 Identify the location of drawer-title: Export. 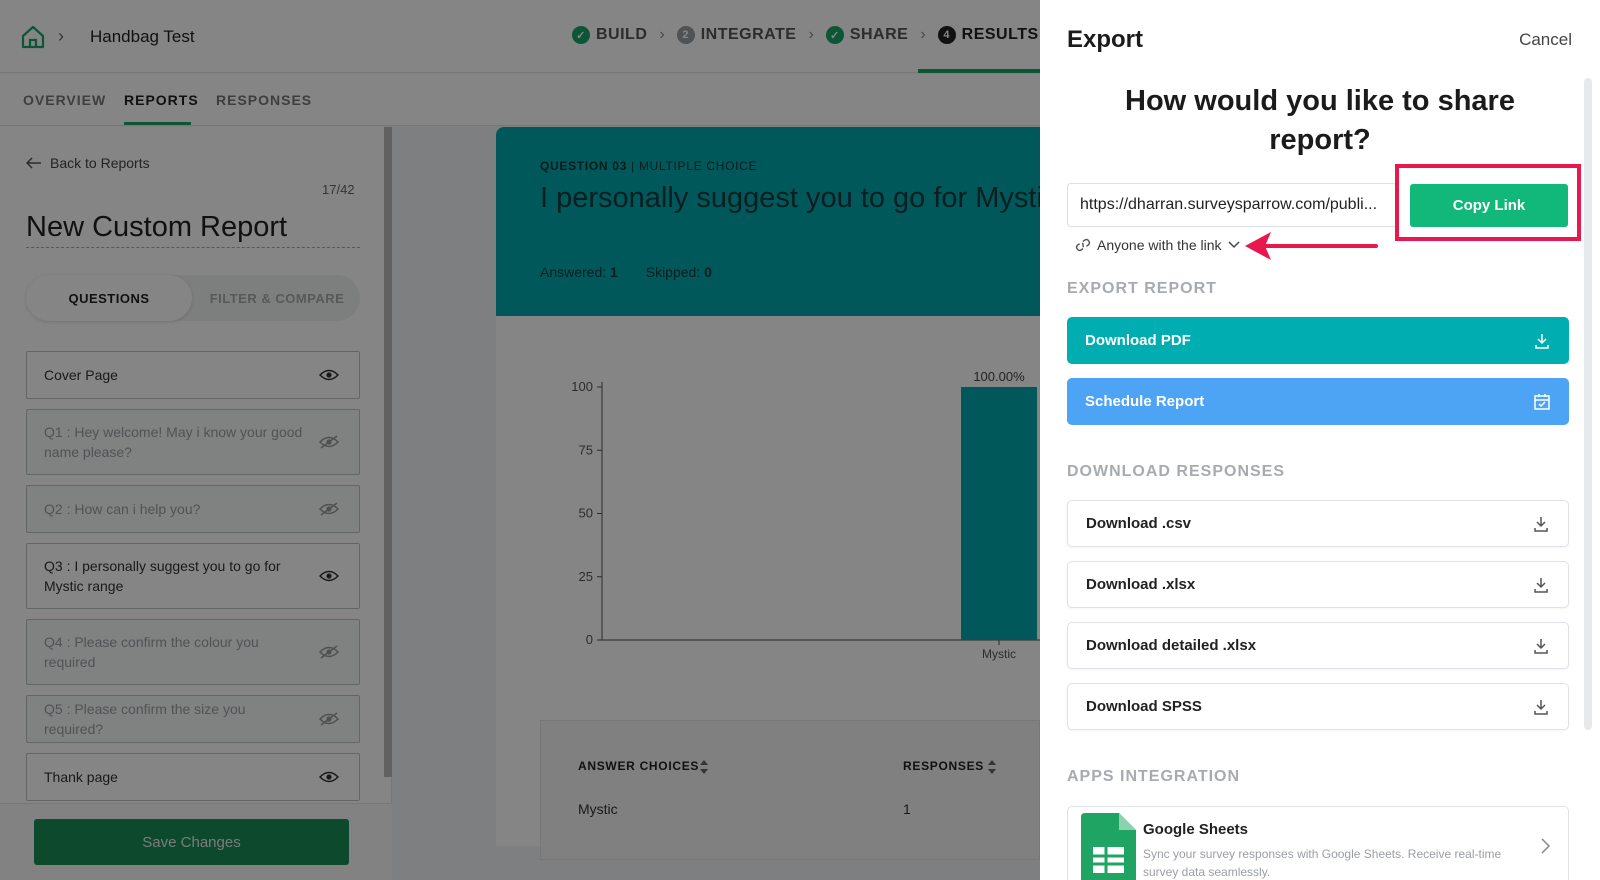
(1105, 39).